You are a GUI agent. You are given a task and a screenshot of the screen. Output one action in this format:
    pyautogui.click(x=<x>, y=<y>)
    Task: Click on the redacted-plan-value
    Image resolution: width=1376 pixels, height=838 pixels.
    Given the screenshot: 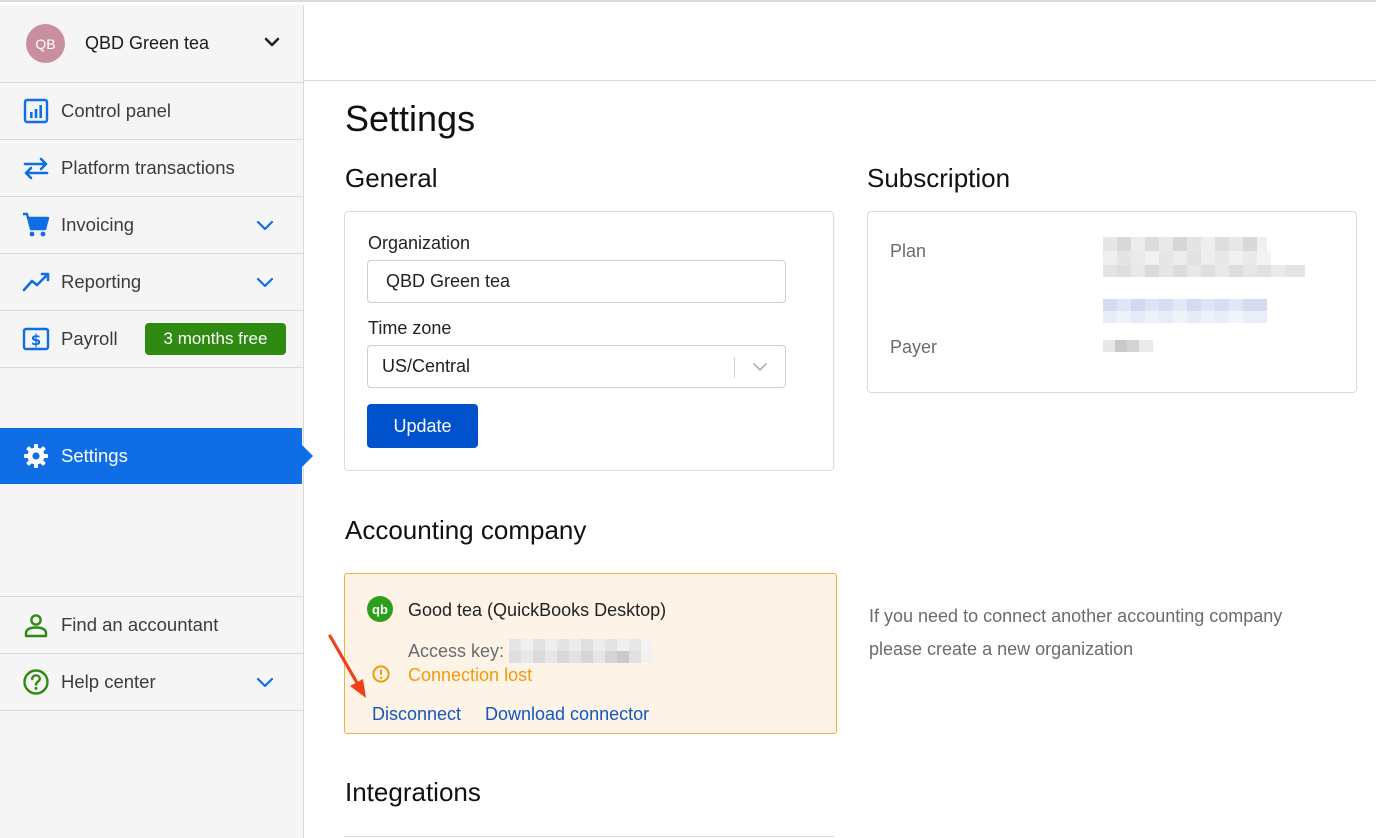 What is the action you would take?
    pyautogui.click(x=1204, y=280)
    